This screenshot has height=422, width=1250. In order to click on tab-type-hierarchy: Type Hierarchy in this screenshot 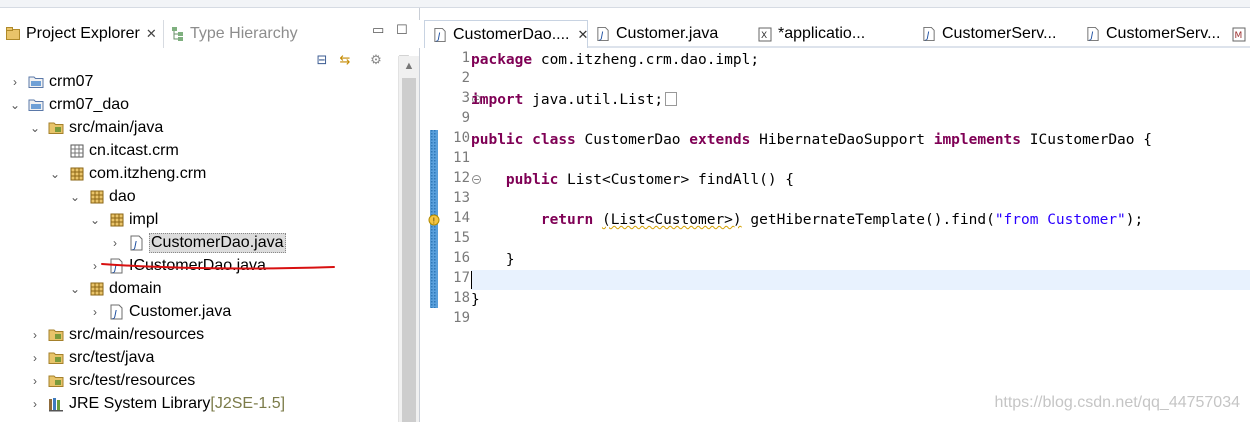, I will do `click(234, 34)`.